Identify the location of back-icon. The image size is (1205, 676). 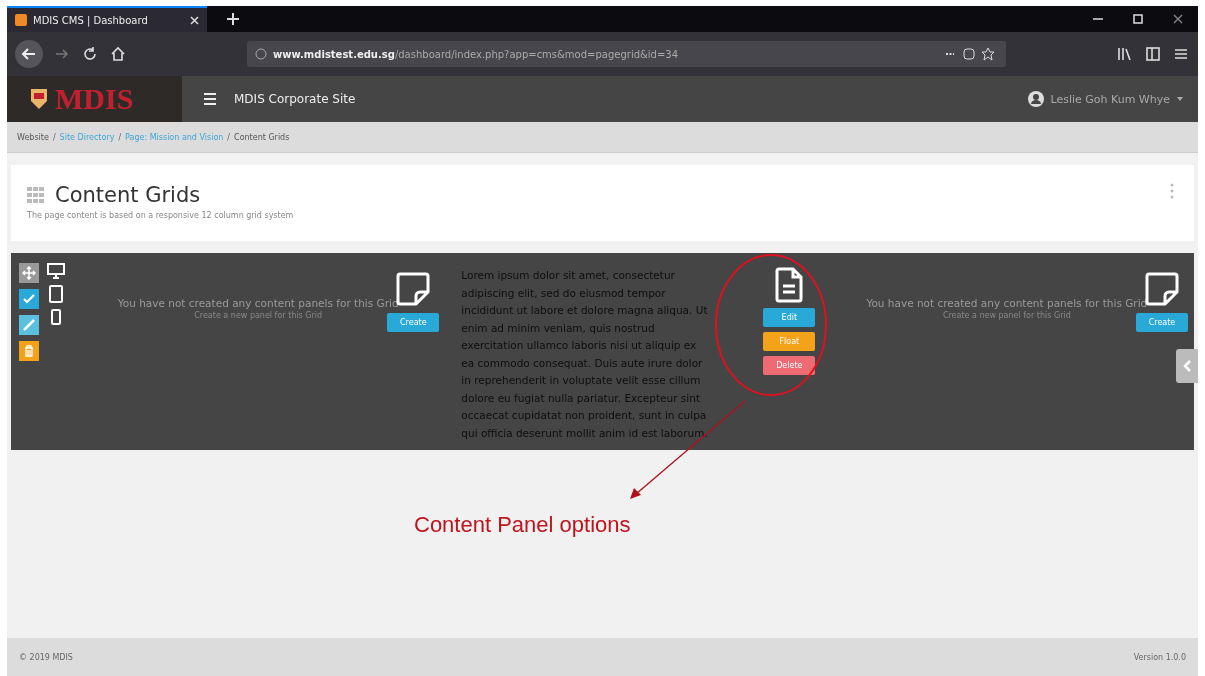
(29, 54).